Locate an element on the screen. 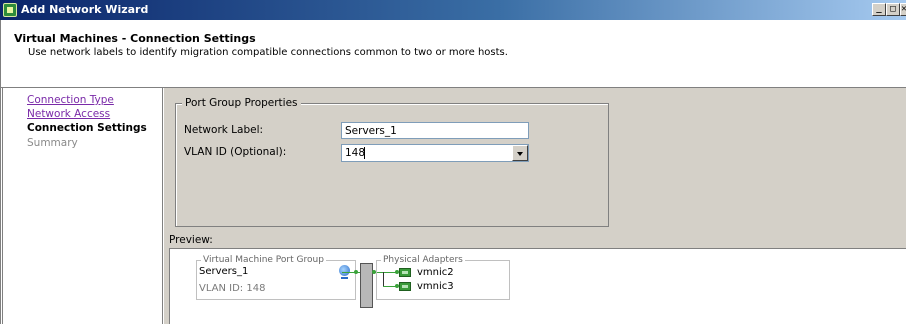  nav-item-connection-settings: Connection Settings is located at coordinates (87, 128).